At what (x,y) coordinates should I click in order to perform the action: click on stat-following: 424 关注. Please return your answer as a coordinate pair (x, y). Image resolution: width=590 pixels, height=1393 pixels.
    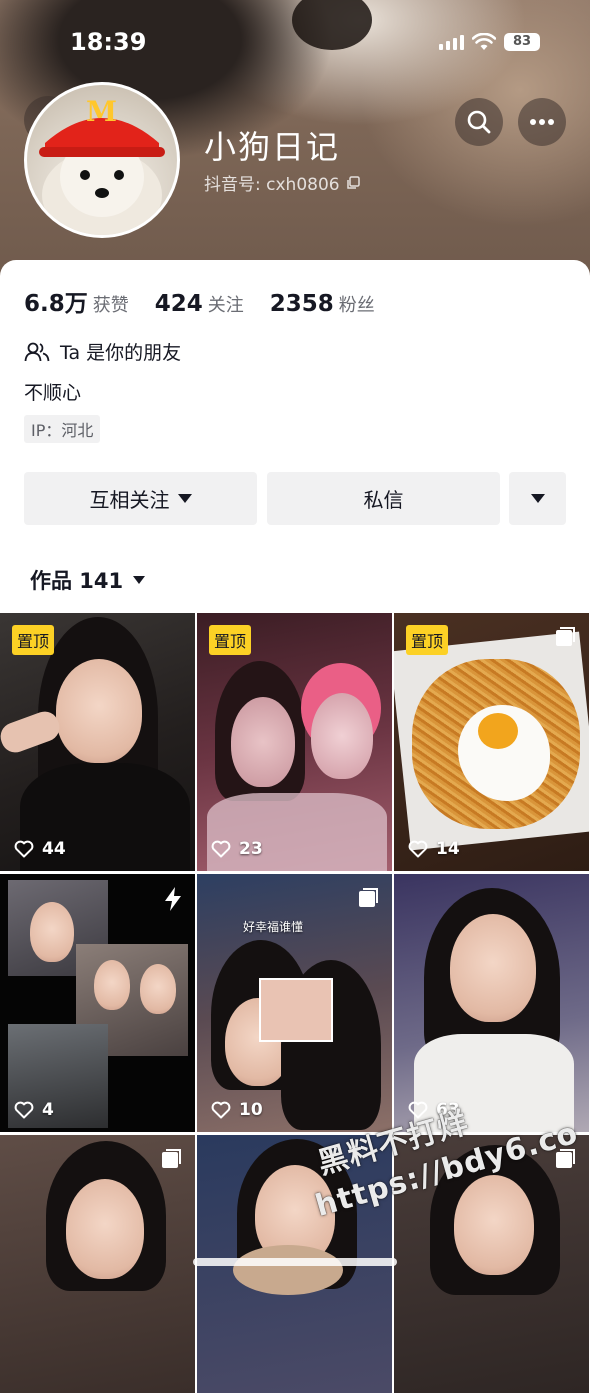
    Looking at the image, I should click on (199, 304).